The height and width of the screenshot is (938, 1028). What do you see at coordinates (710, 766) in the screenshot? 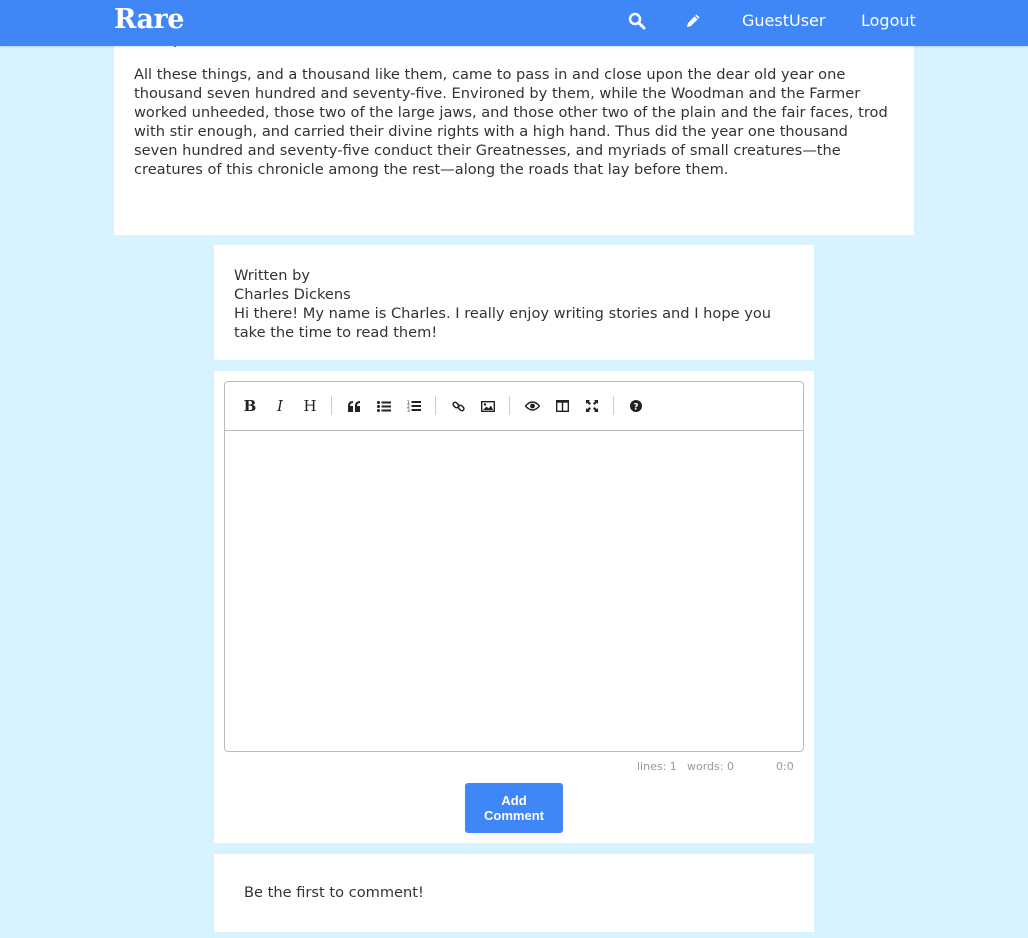
I see `status-words: words: 0` at bounding box center [710, 766].